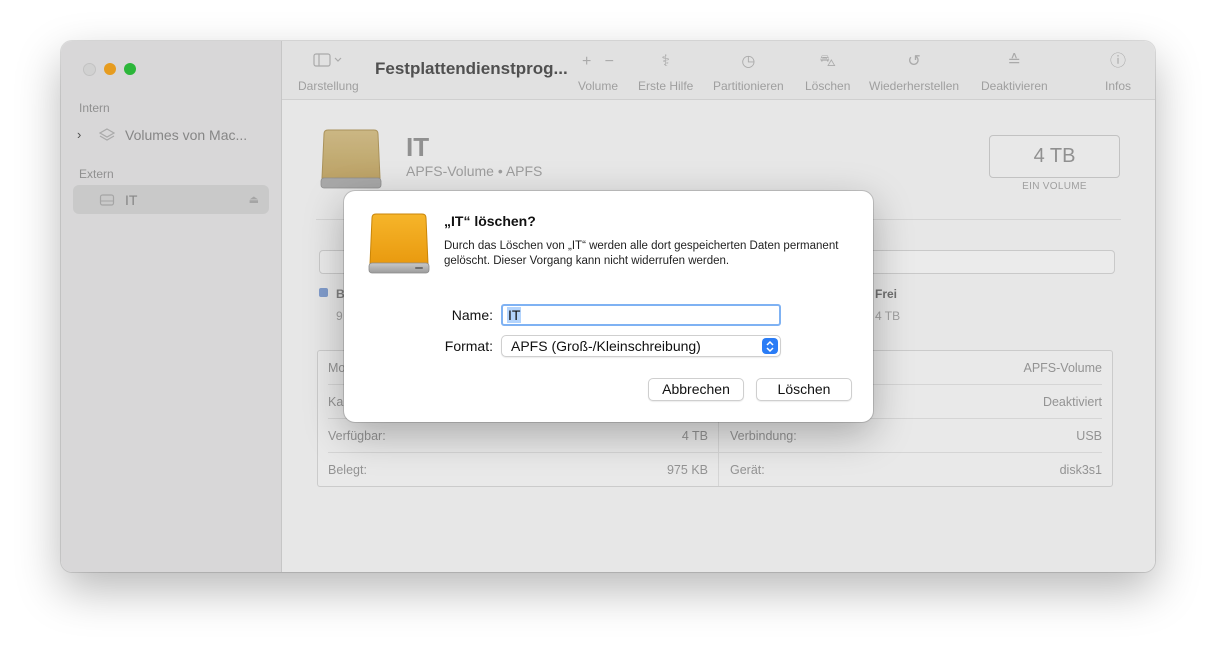  I want to click on external-drive-icon, so click(399, 243).